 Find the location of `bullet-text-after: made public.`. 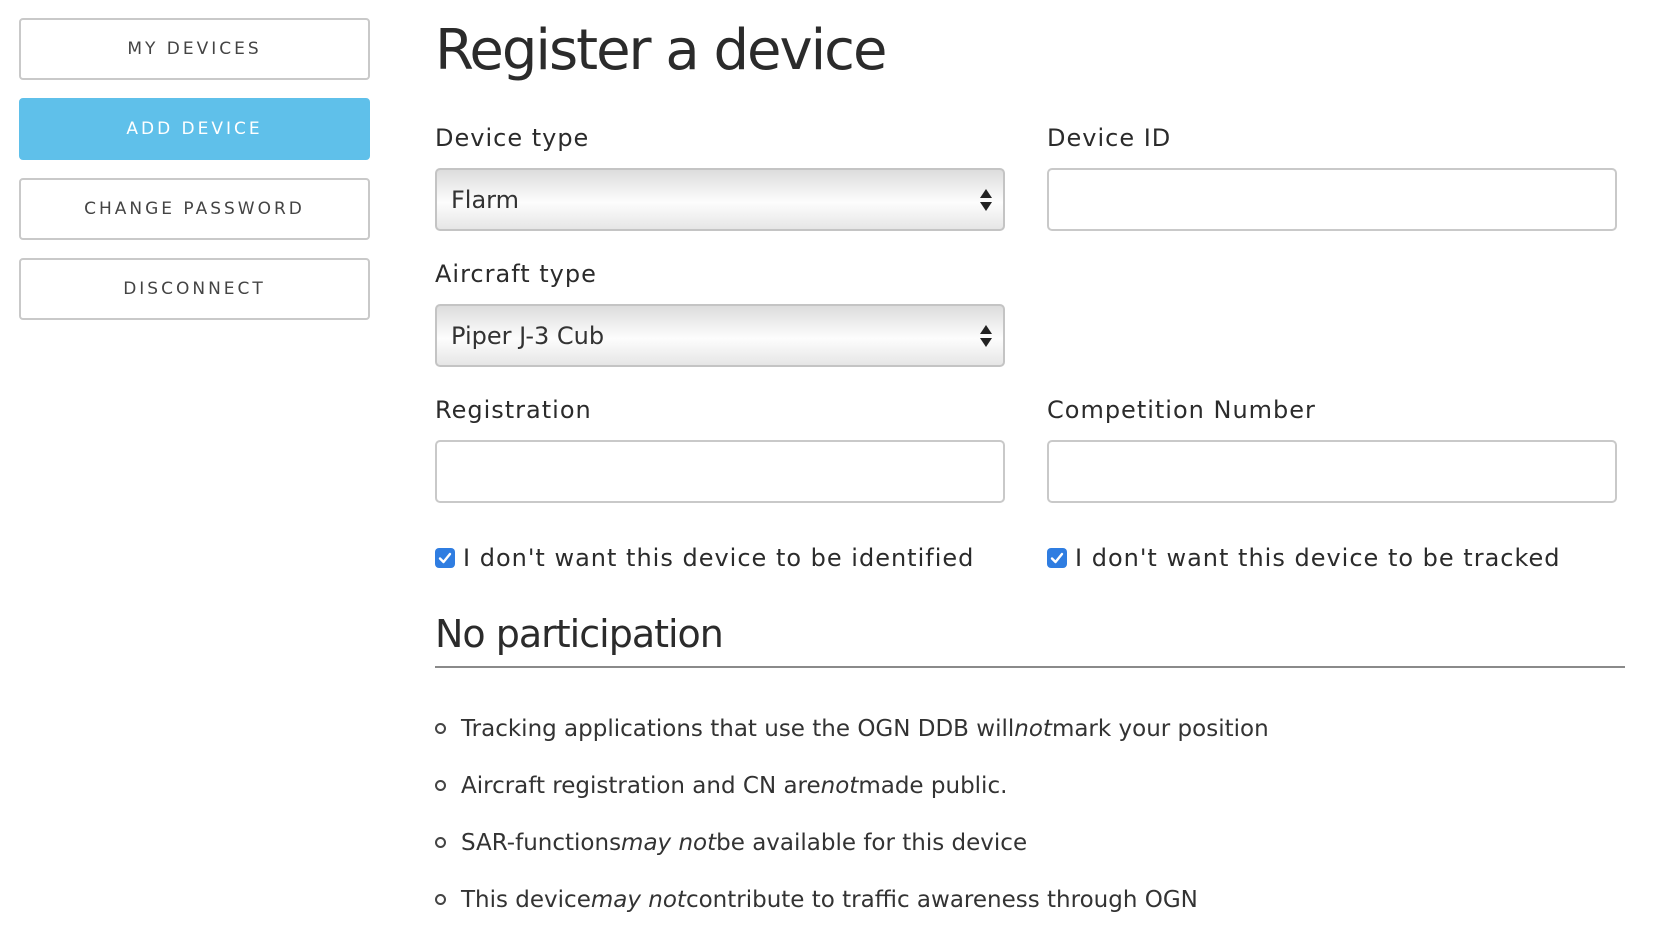

bullet-text-after: made public. is located at coordinates (933, 785).